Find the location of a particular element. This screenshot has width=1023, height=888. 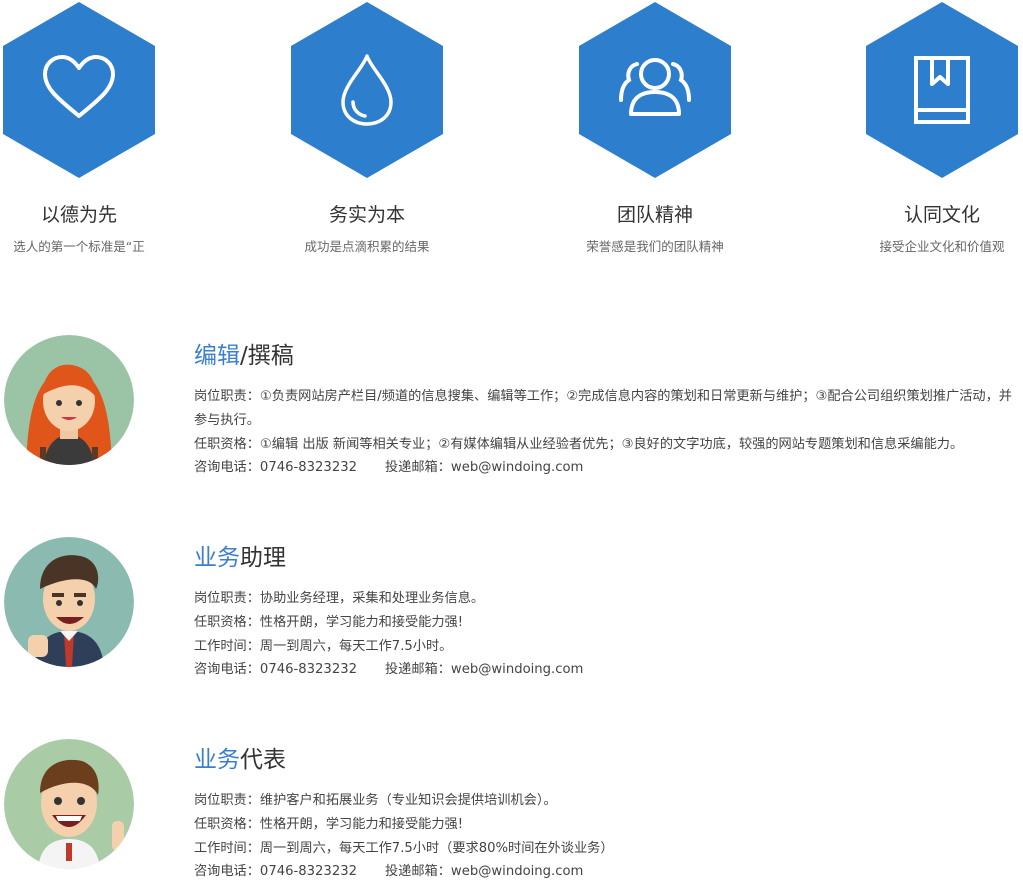

job-line-hours: 工作时间：周一到周六，每天工作7.5小时。 is located at coordinates (323, 646).